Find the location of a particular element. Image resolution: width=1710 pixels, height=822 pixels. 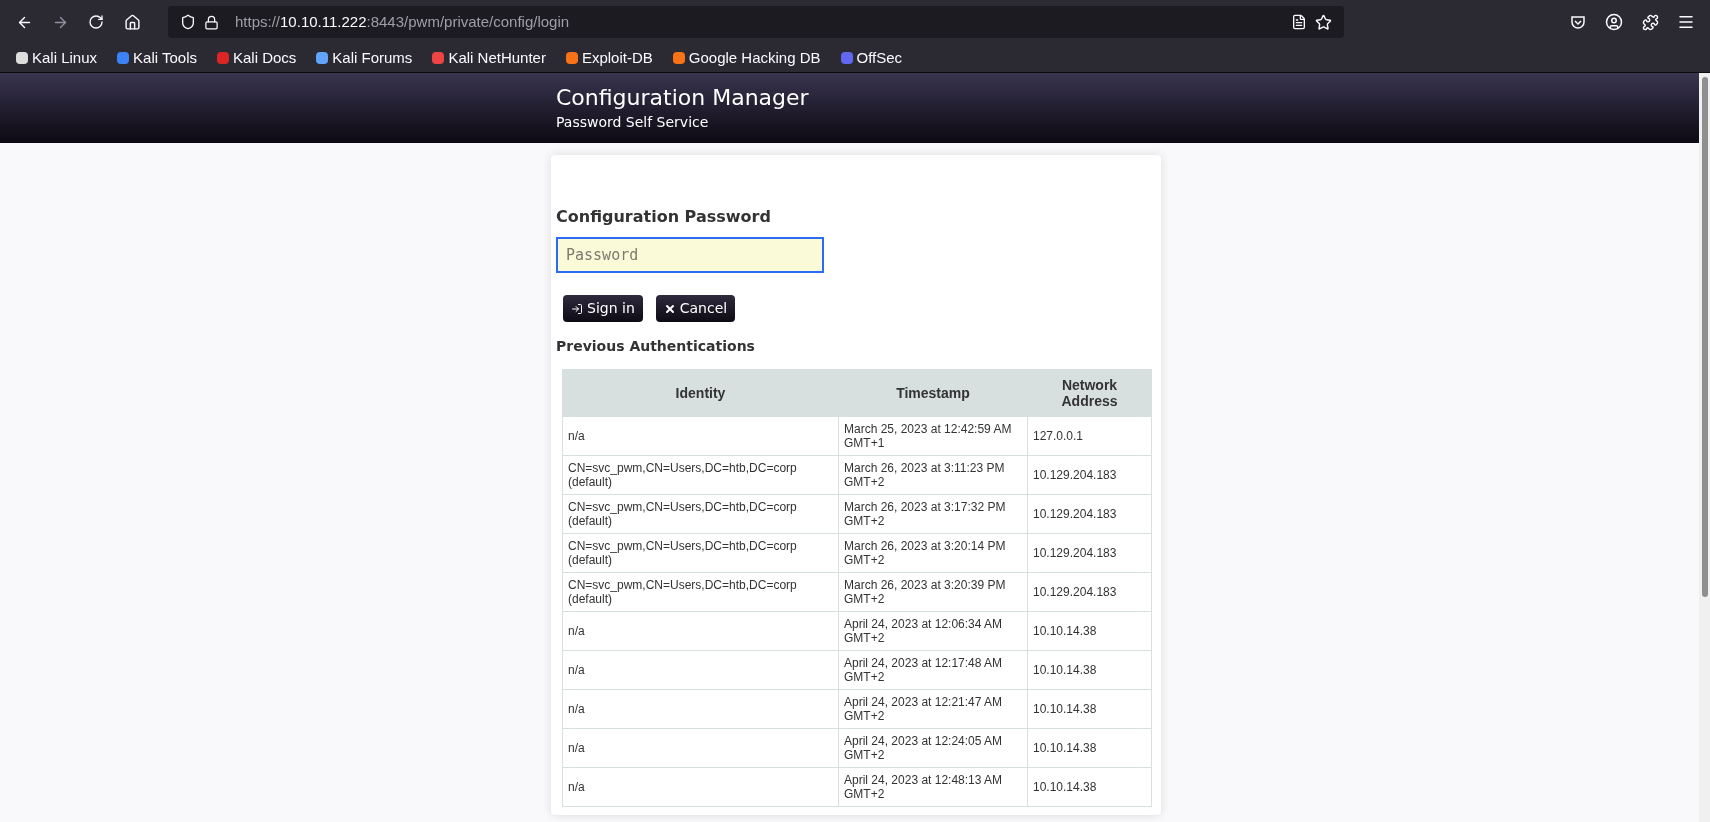

password-field: Password is located at coordinates (690, 255).